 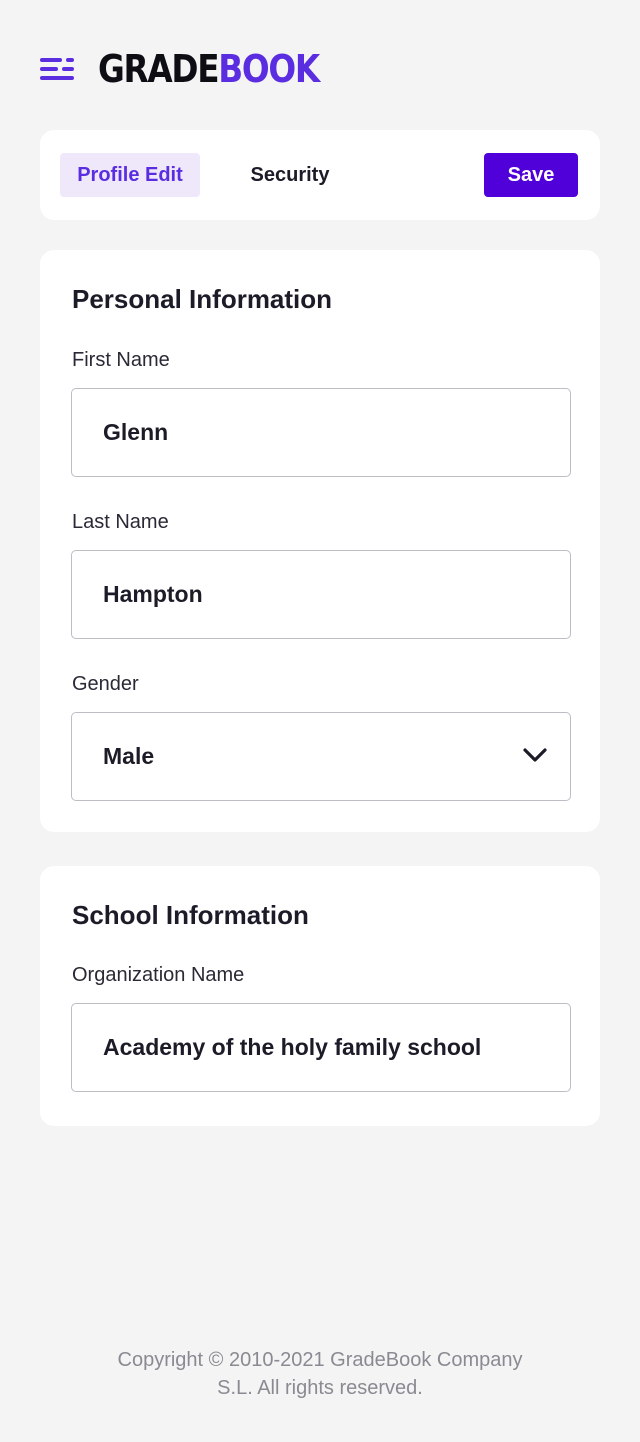 I want to click on copyright-line-1: Copyright © 2010-2021 GradeBook Company, so click(x=320, y=1360).